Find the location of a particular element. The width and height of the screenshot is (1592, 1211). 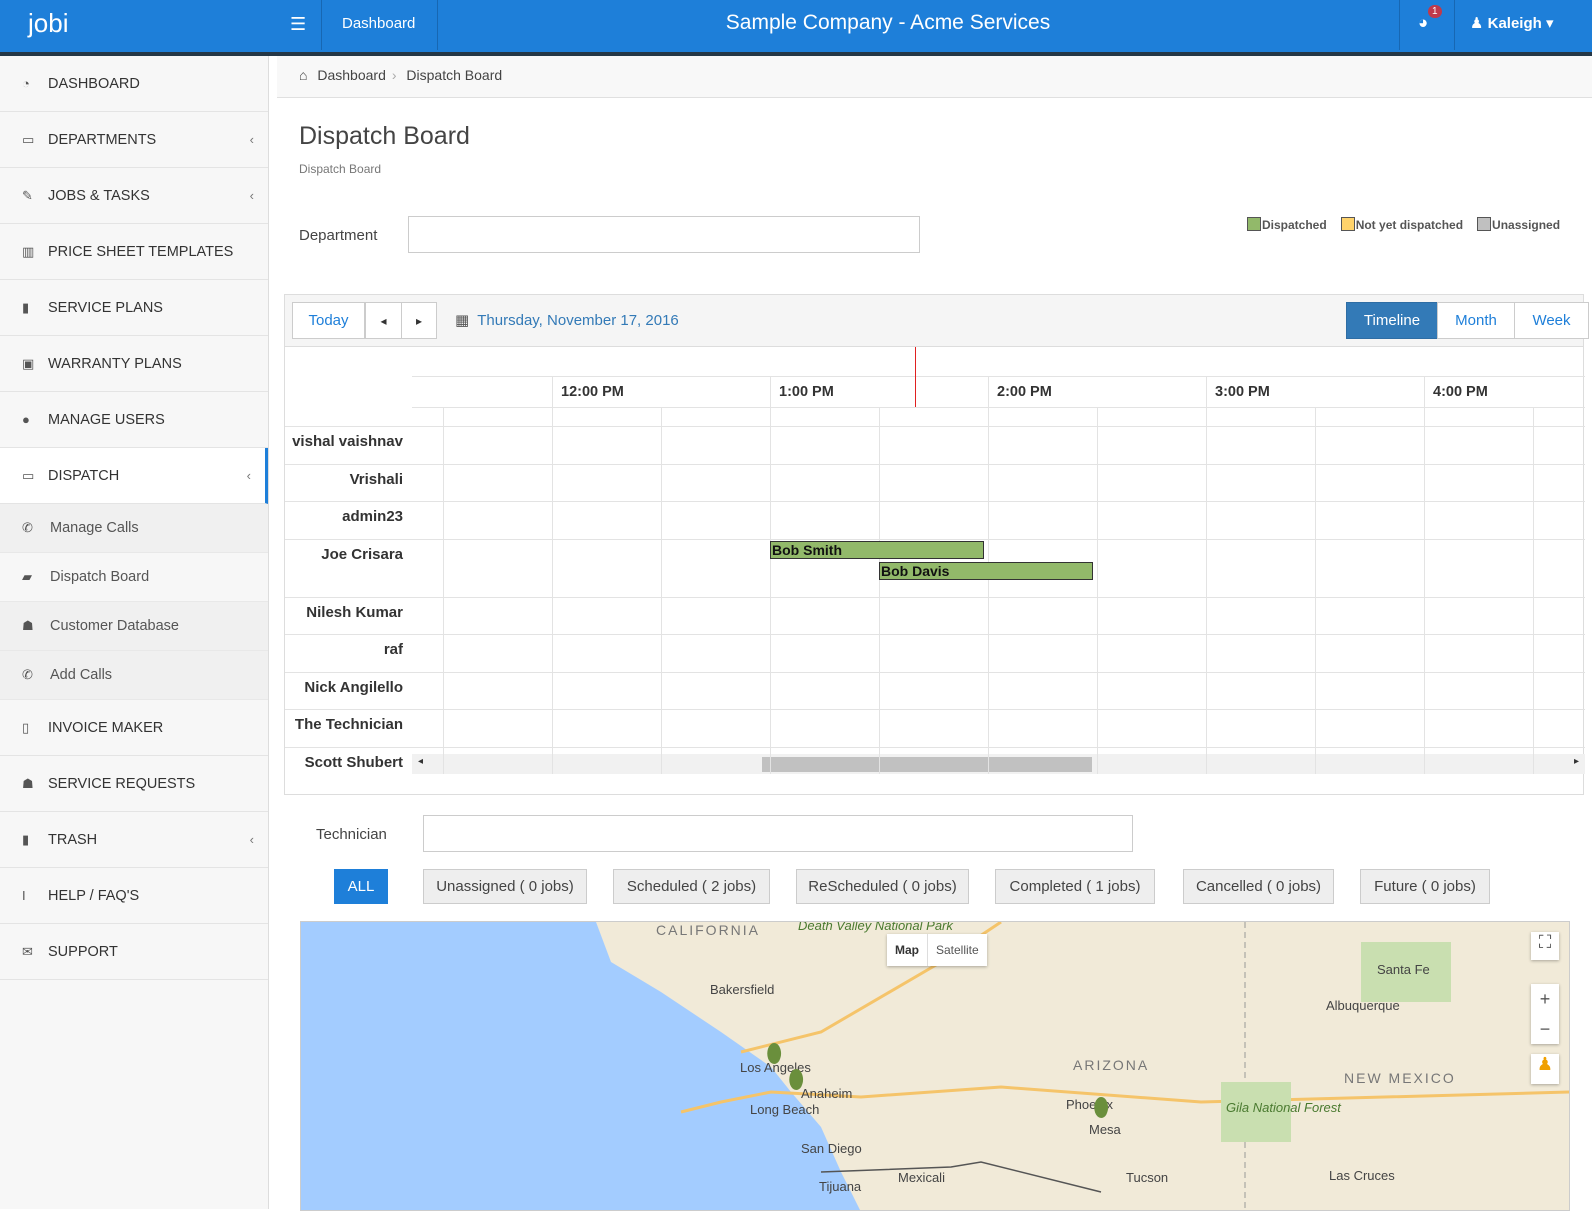

today-button: Today is located at coordinates (328, 320).